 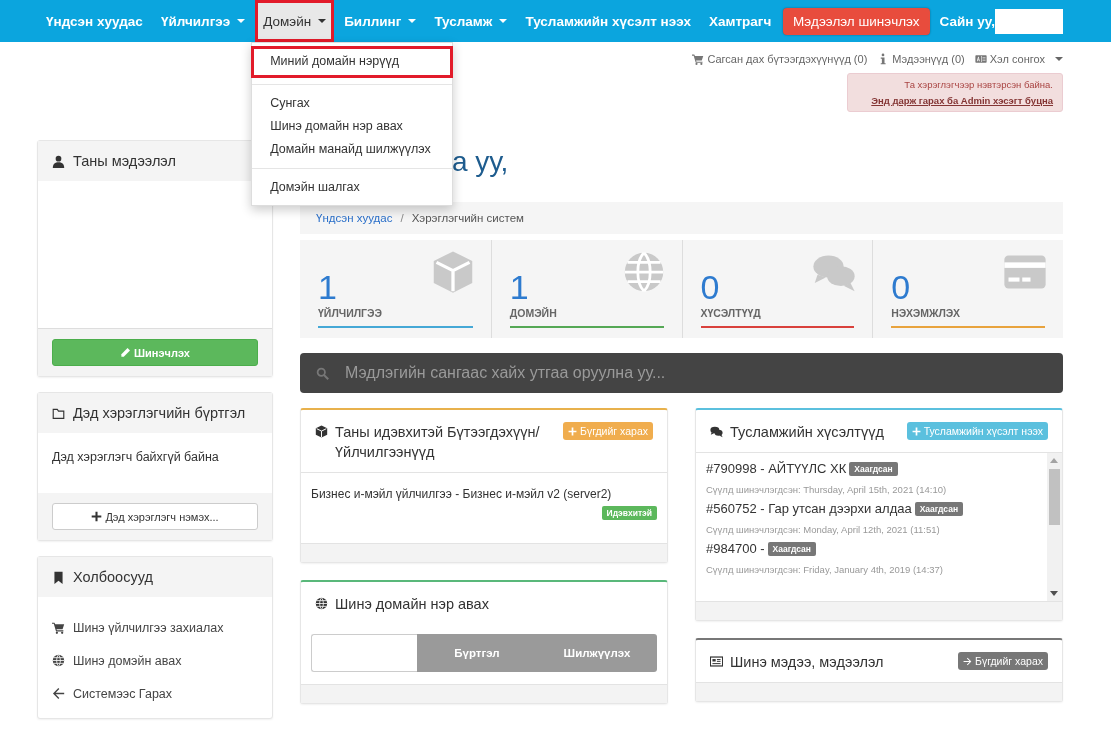 What do you see at coordinates (125, 352) in the screenshot?
I see `pencil-icon` at bounding box center [125, 352].